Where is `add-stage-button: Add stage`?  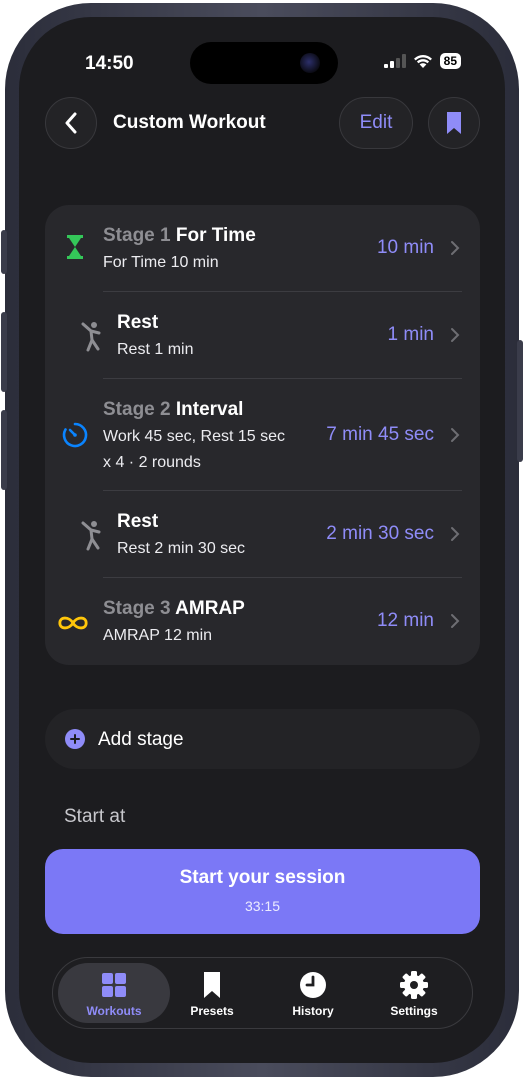 add-stage-button: Add stage is located at coordinates (262, 739).